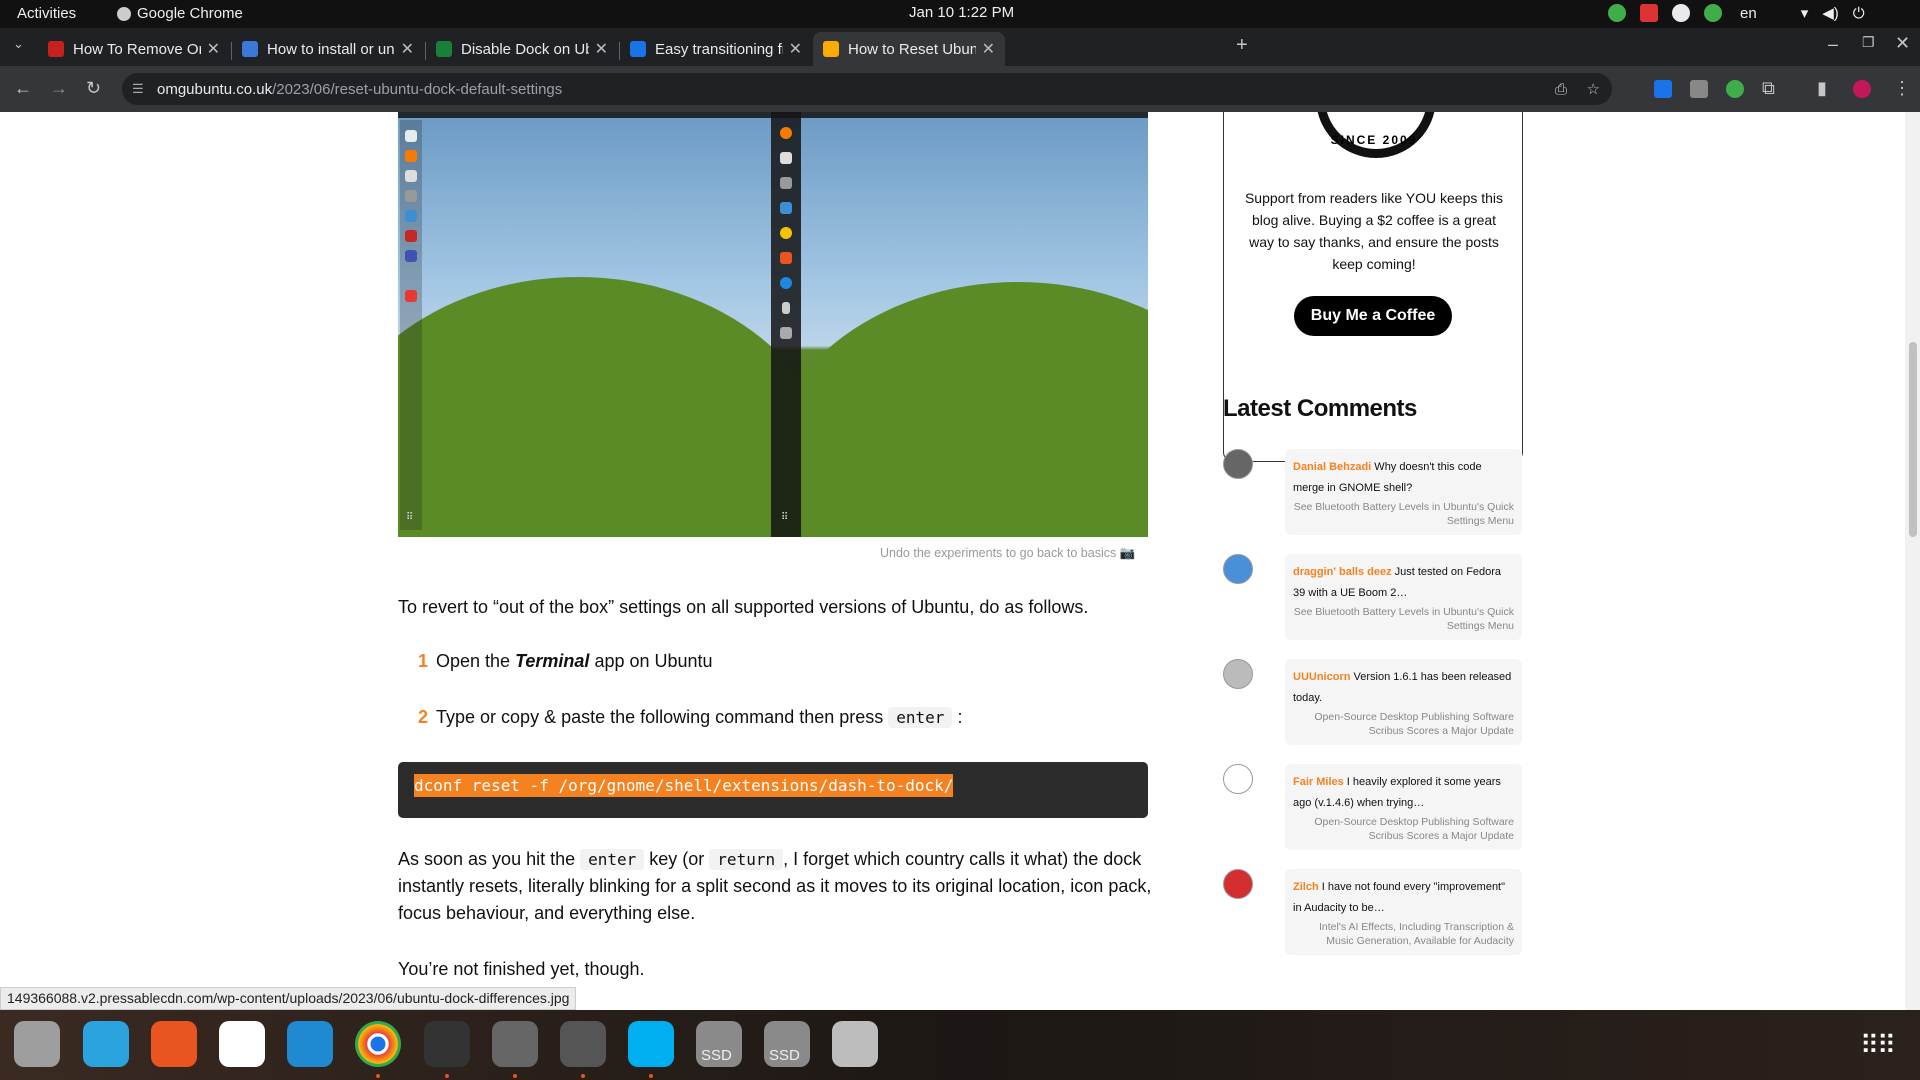  What do you see at coordinates (1681, 13) in the screenshot?
I see `tray-chrome-icon` at bounding box center [1681, 13].